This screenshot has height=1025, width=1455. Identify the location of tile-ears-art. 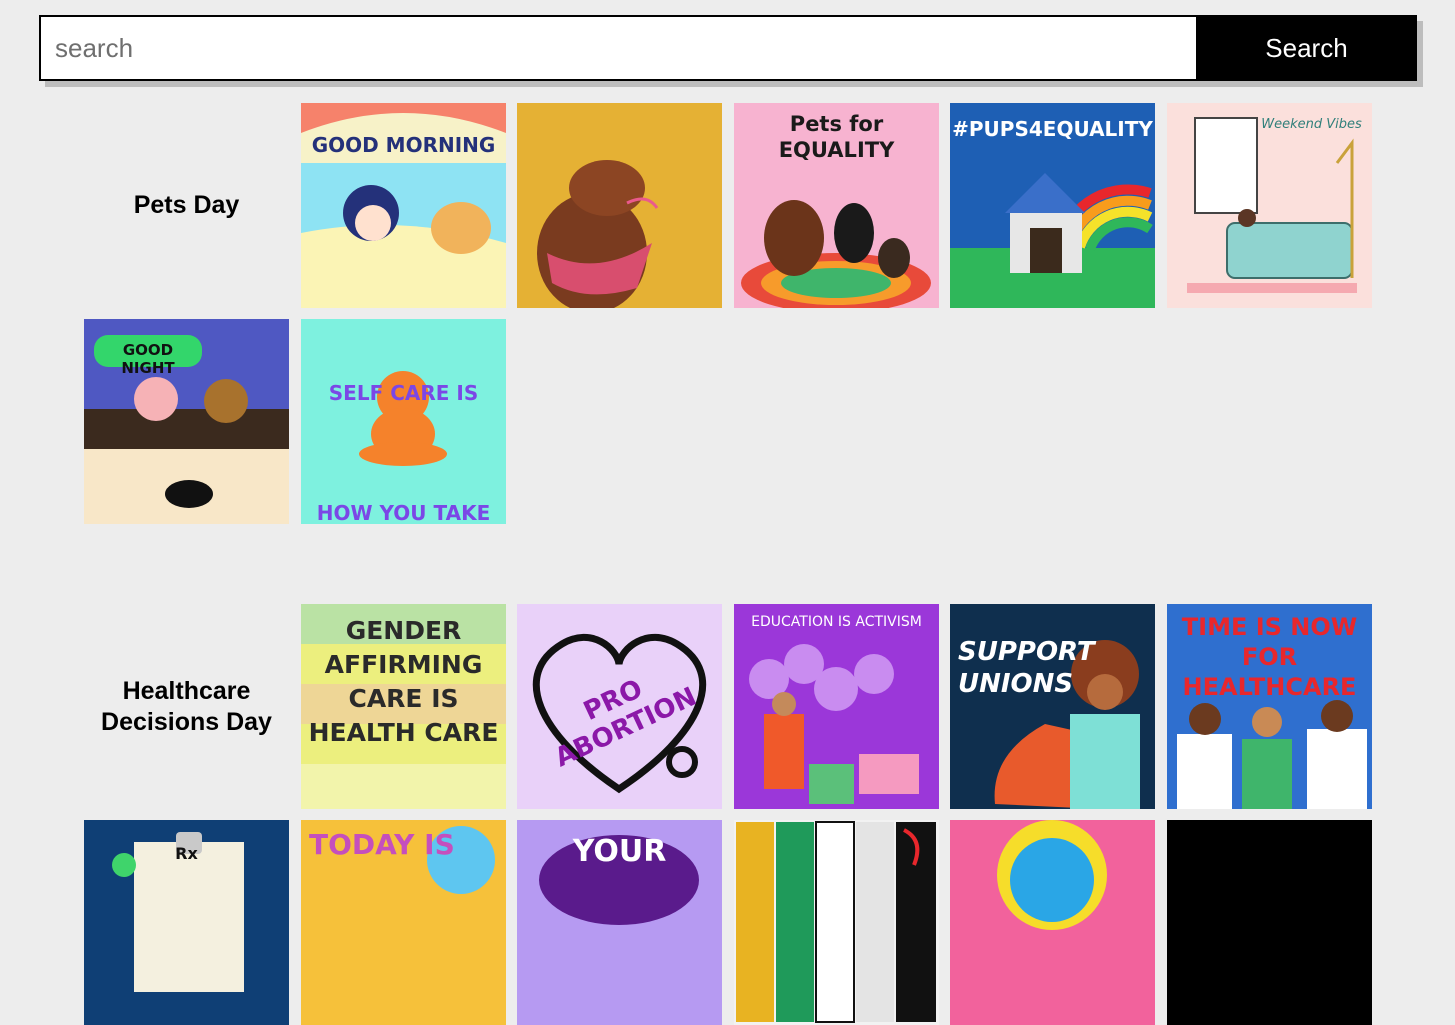
(836, 922).